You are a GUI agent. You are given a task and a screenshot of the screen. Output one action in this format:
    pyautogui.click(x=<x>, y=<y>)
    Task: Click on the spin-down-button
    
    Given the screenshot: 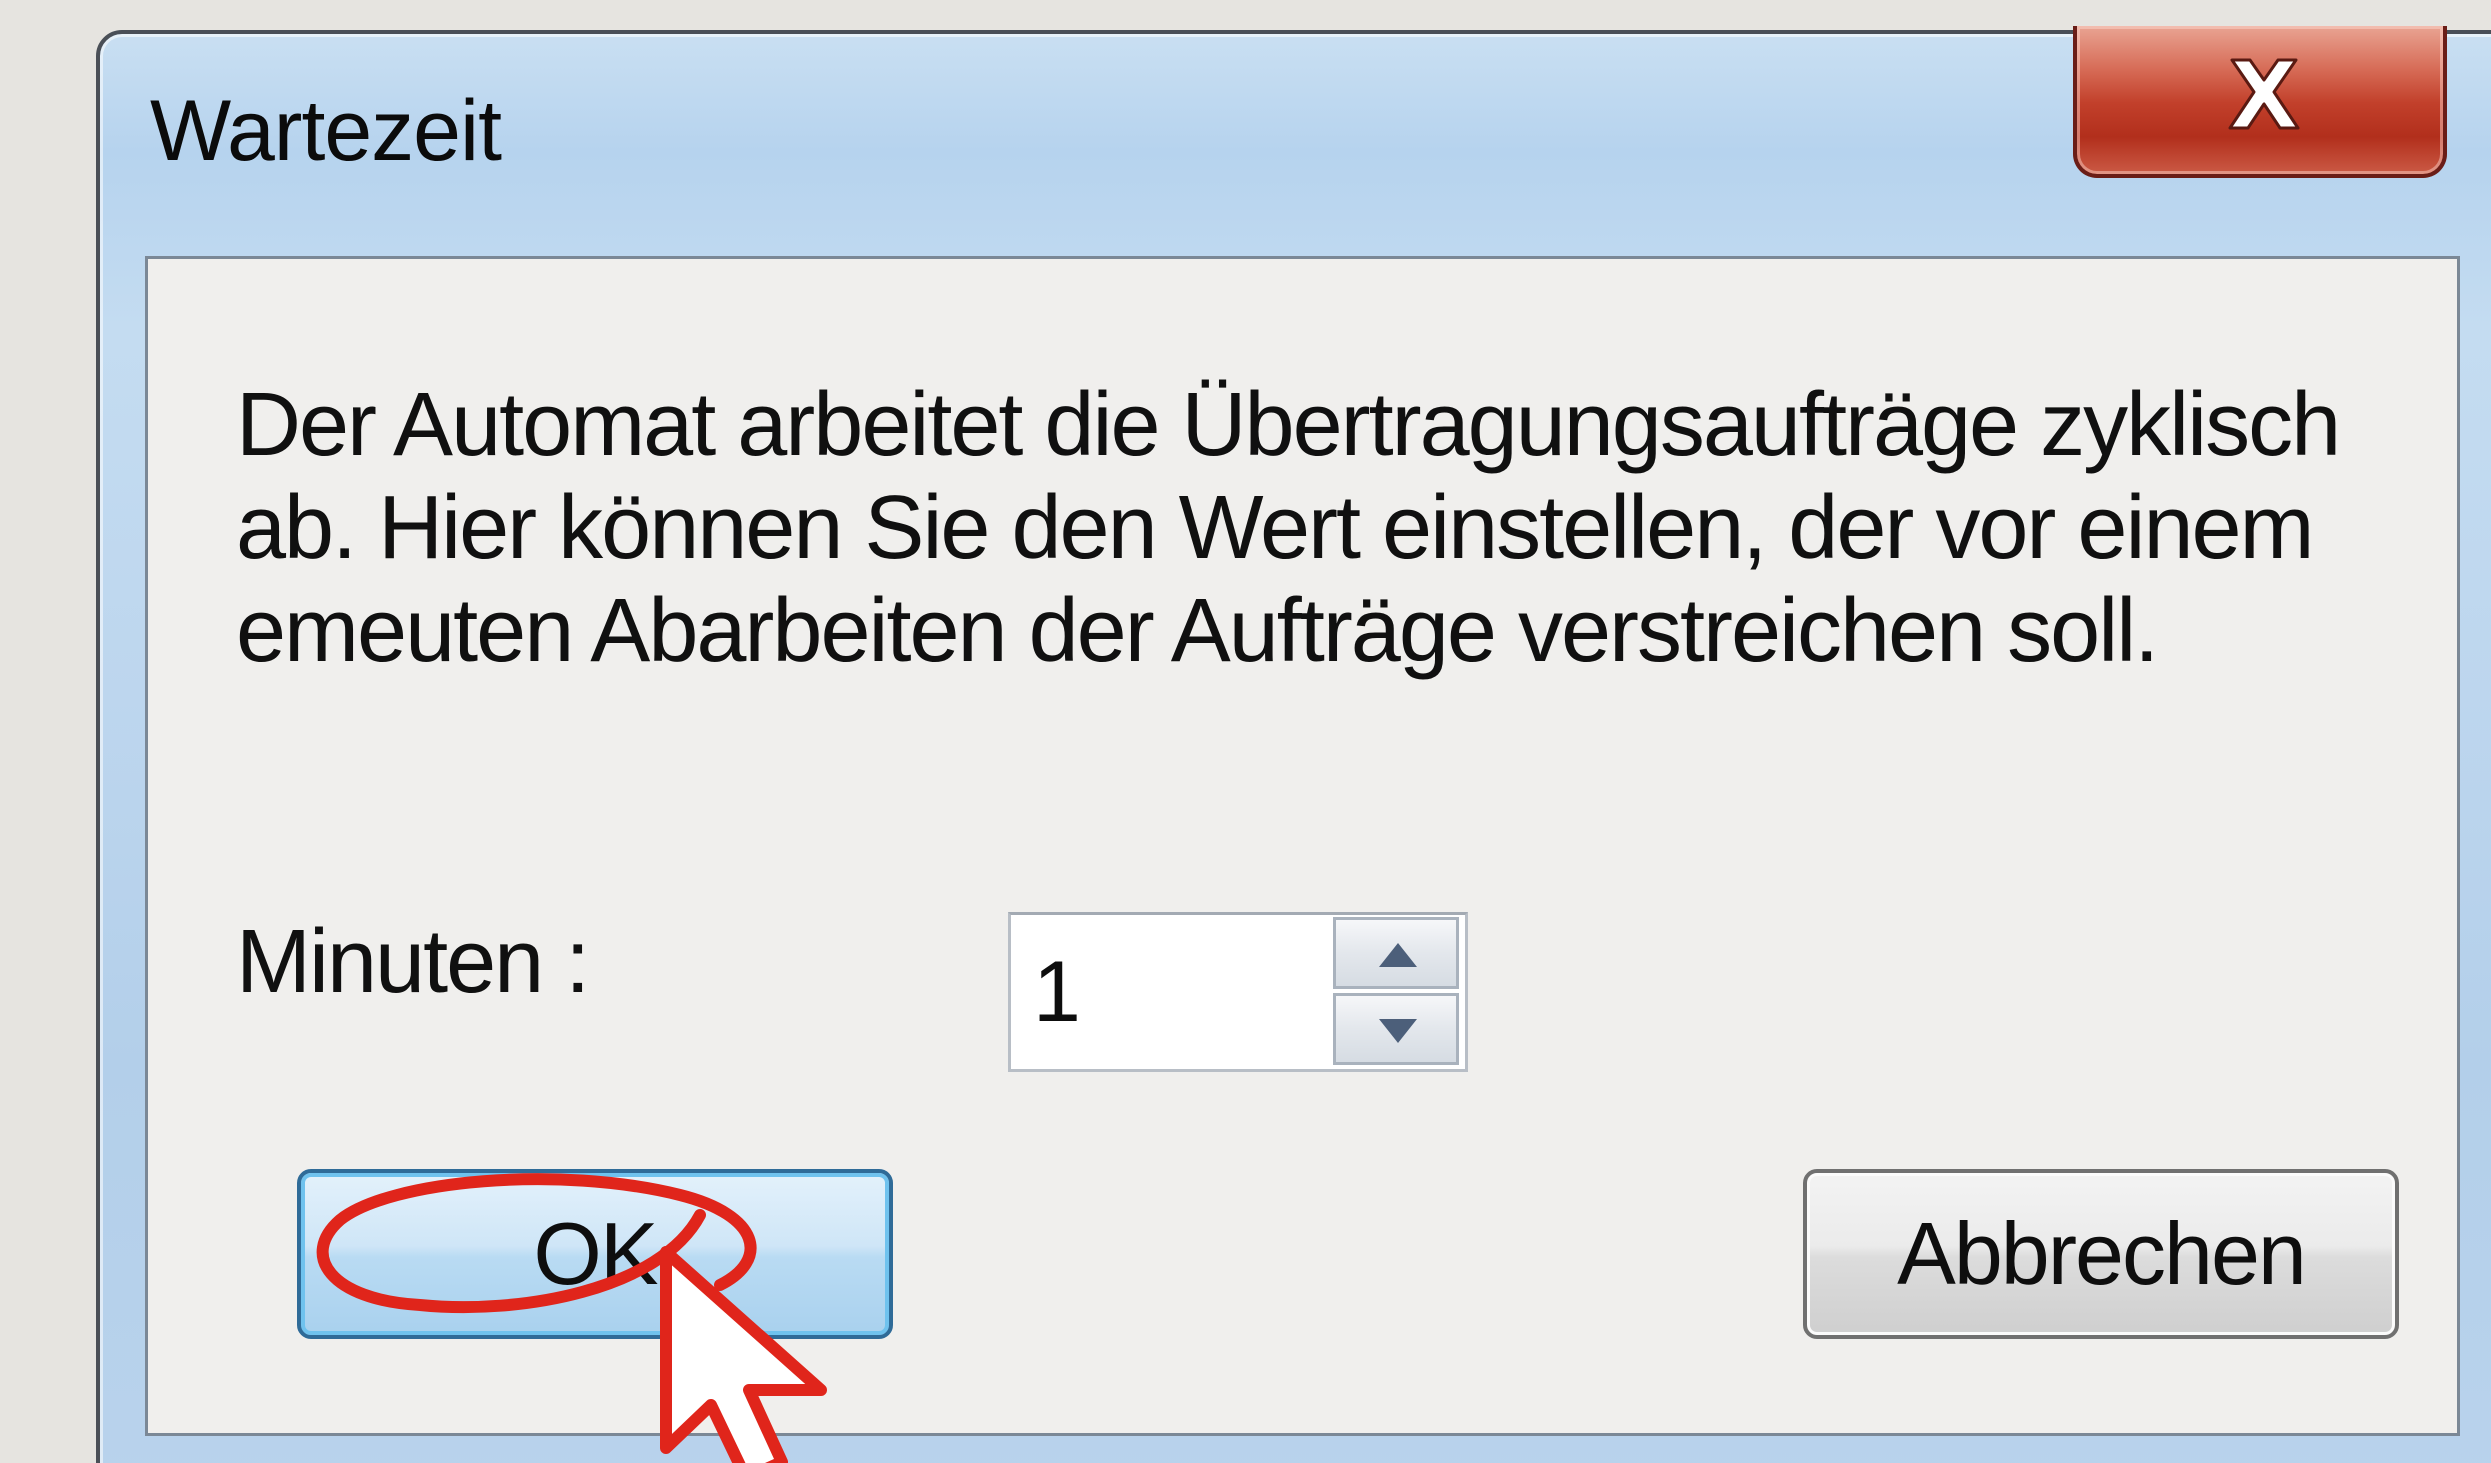 What is the action you would take?
    pyautogui.click(x=1396, y=1029)
    